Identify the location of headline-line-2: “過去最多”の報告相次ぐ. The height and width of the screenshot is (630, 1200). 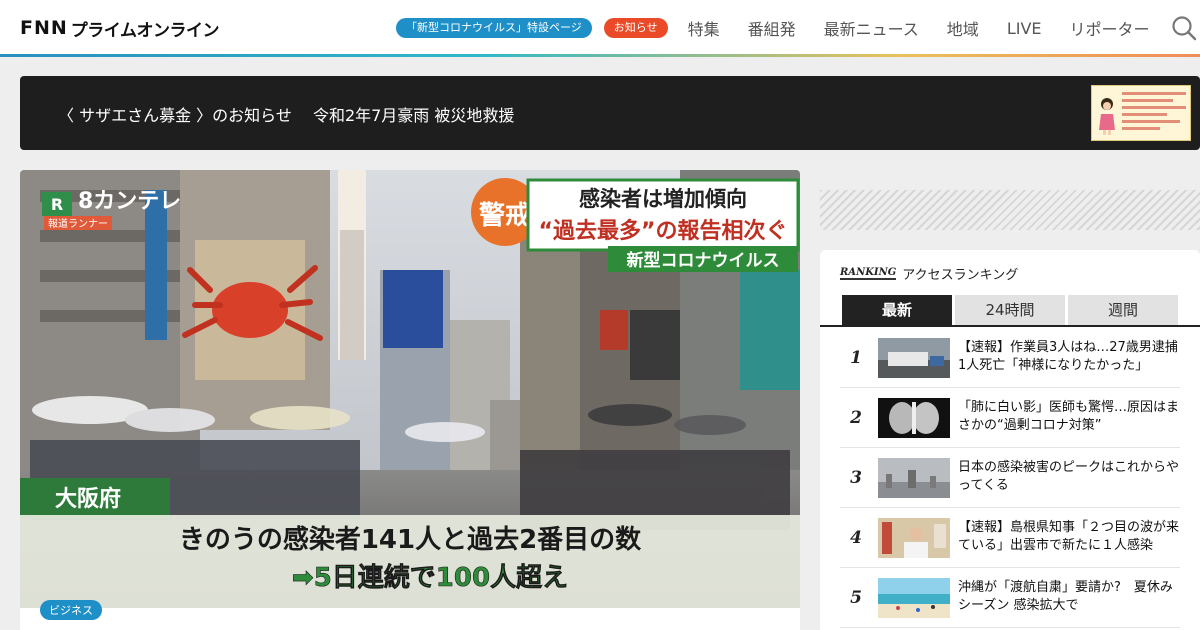
(663, 231).